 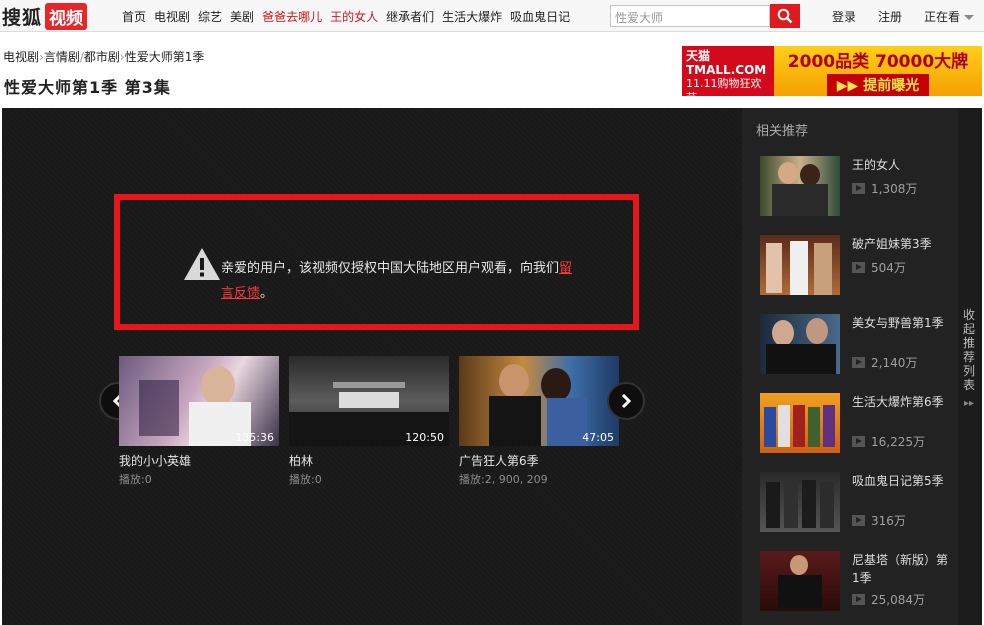 What do you see at coordinates (900, 323) in the screenshot?
I see `recommendation-title: 美女与野兽第1季` at bounding box center [900, 323].